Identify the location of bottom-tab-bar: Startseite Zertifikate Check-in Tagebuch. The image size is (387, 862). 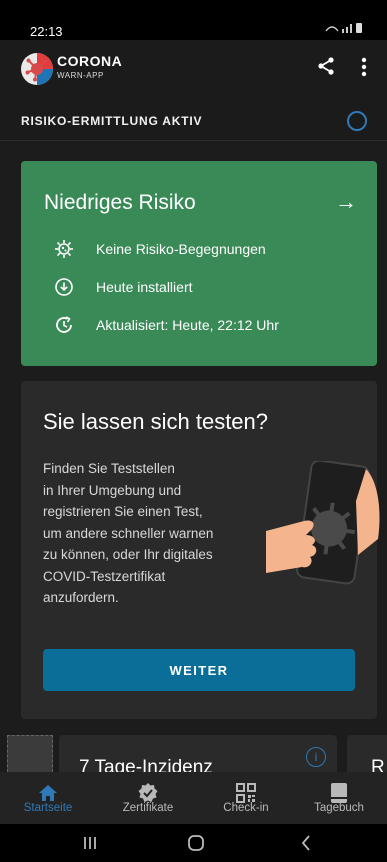
(193, 798).